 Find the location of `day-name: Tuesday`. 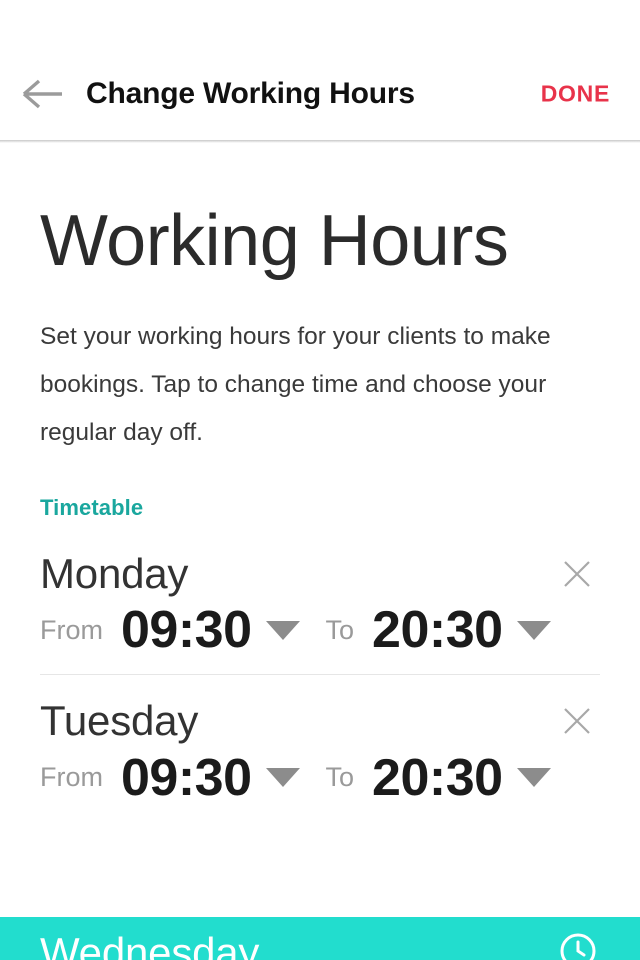

day-name: Tuesday is located at coordinates (119, 721).